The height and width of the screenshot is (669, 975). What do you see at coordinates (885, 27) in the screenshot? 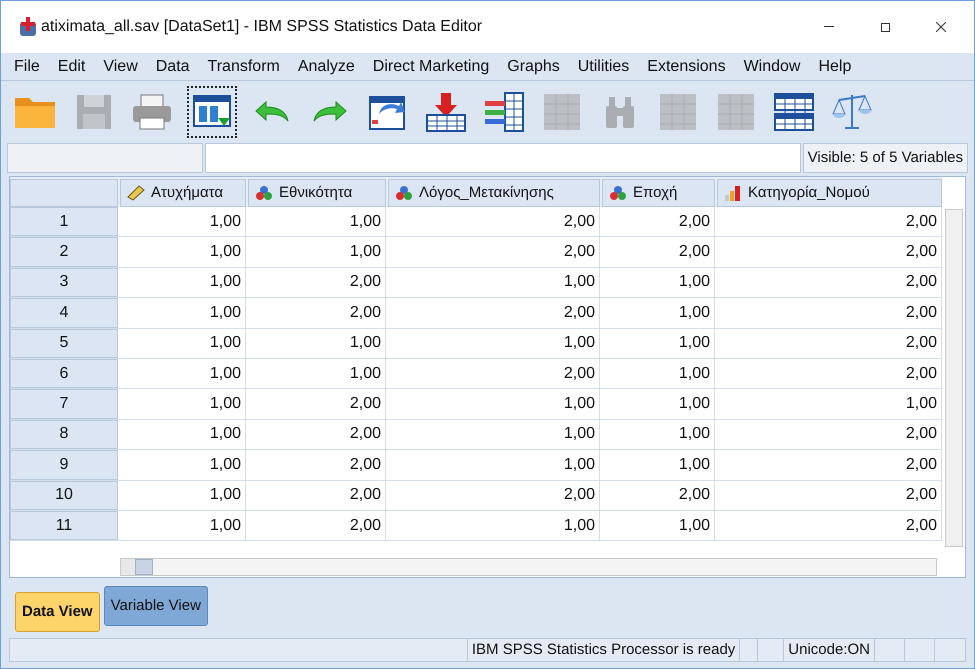
I see `maximize-icon` at bounding box center [885, 27].